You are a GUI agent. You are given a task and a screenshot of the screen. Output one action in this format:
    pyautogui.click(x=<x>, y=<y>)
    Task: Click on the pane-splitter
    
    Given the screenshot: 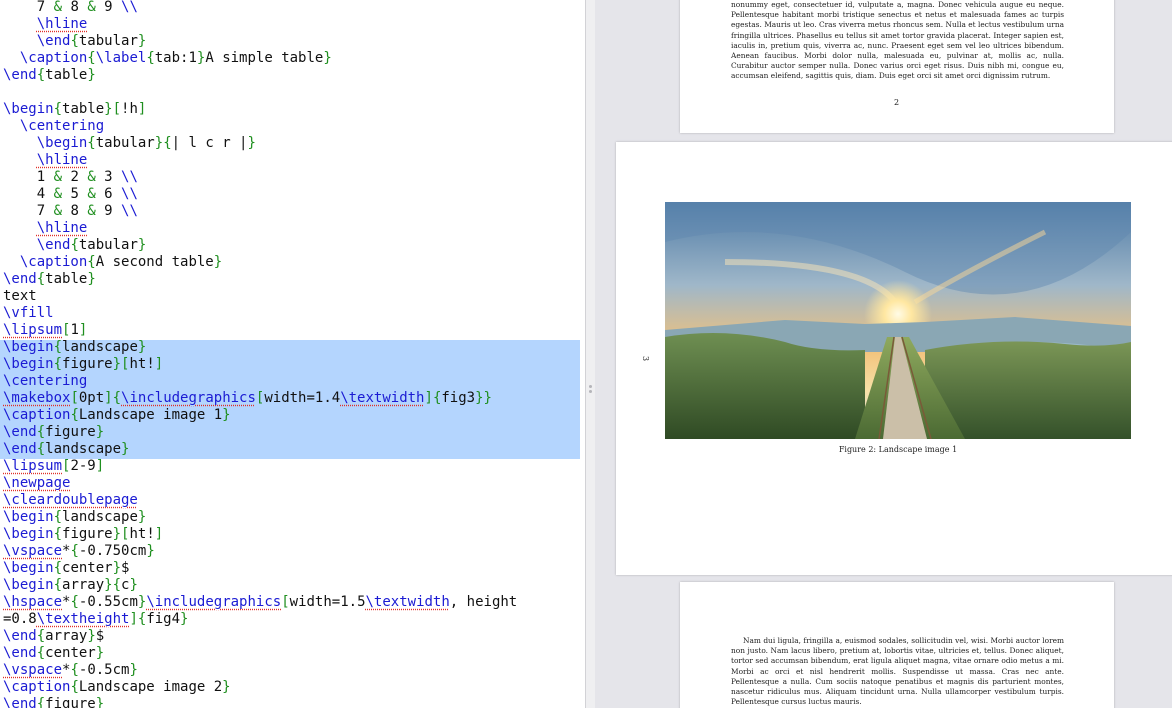 What is the action you would take?
    pyautogui.click(x=590, y=354)
    